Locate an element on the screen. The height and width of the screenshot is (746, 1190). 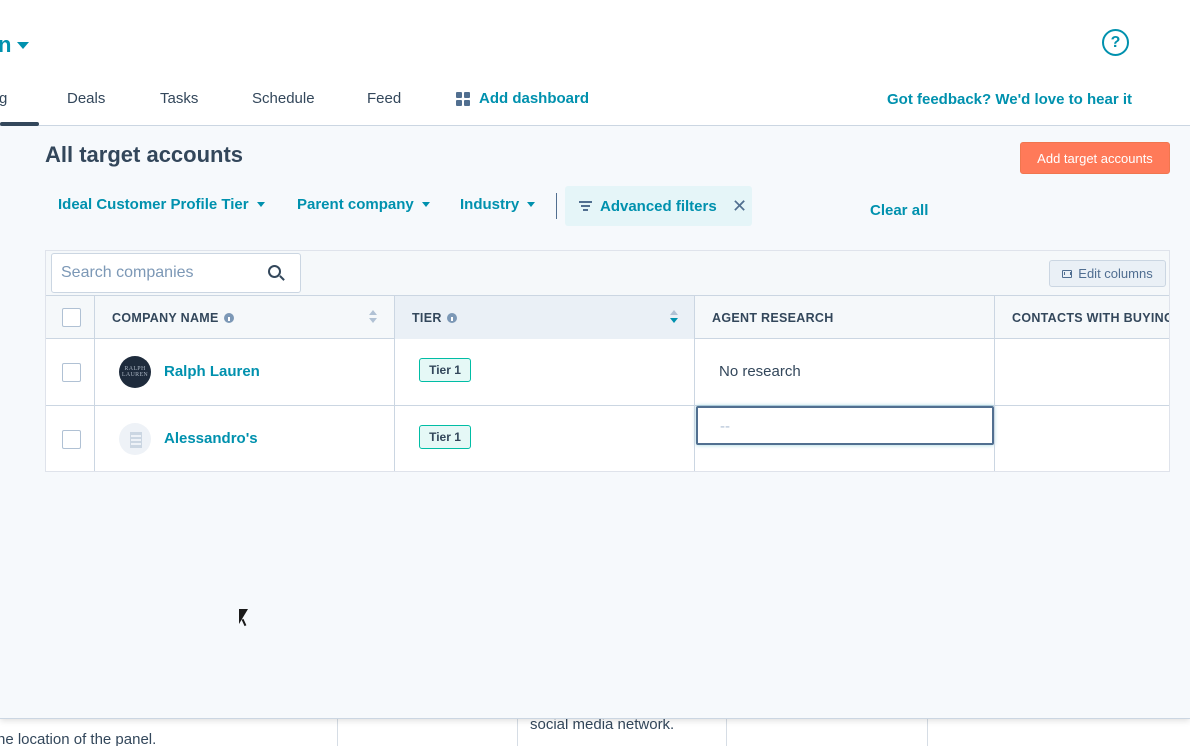
add-dashboard-button: Add dashboard is located at coordinates (522, 98).